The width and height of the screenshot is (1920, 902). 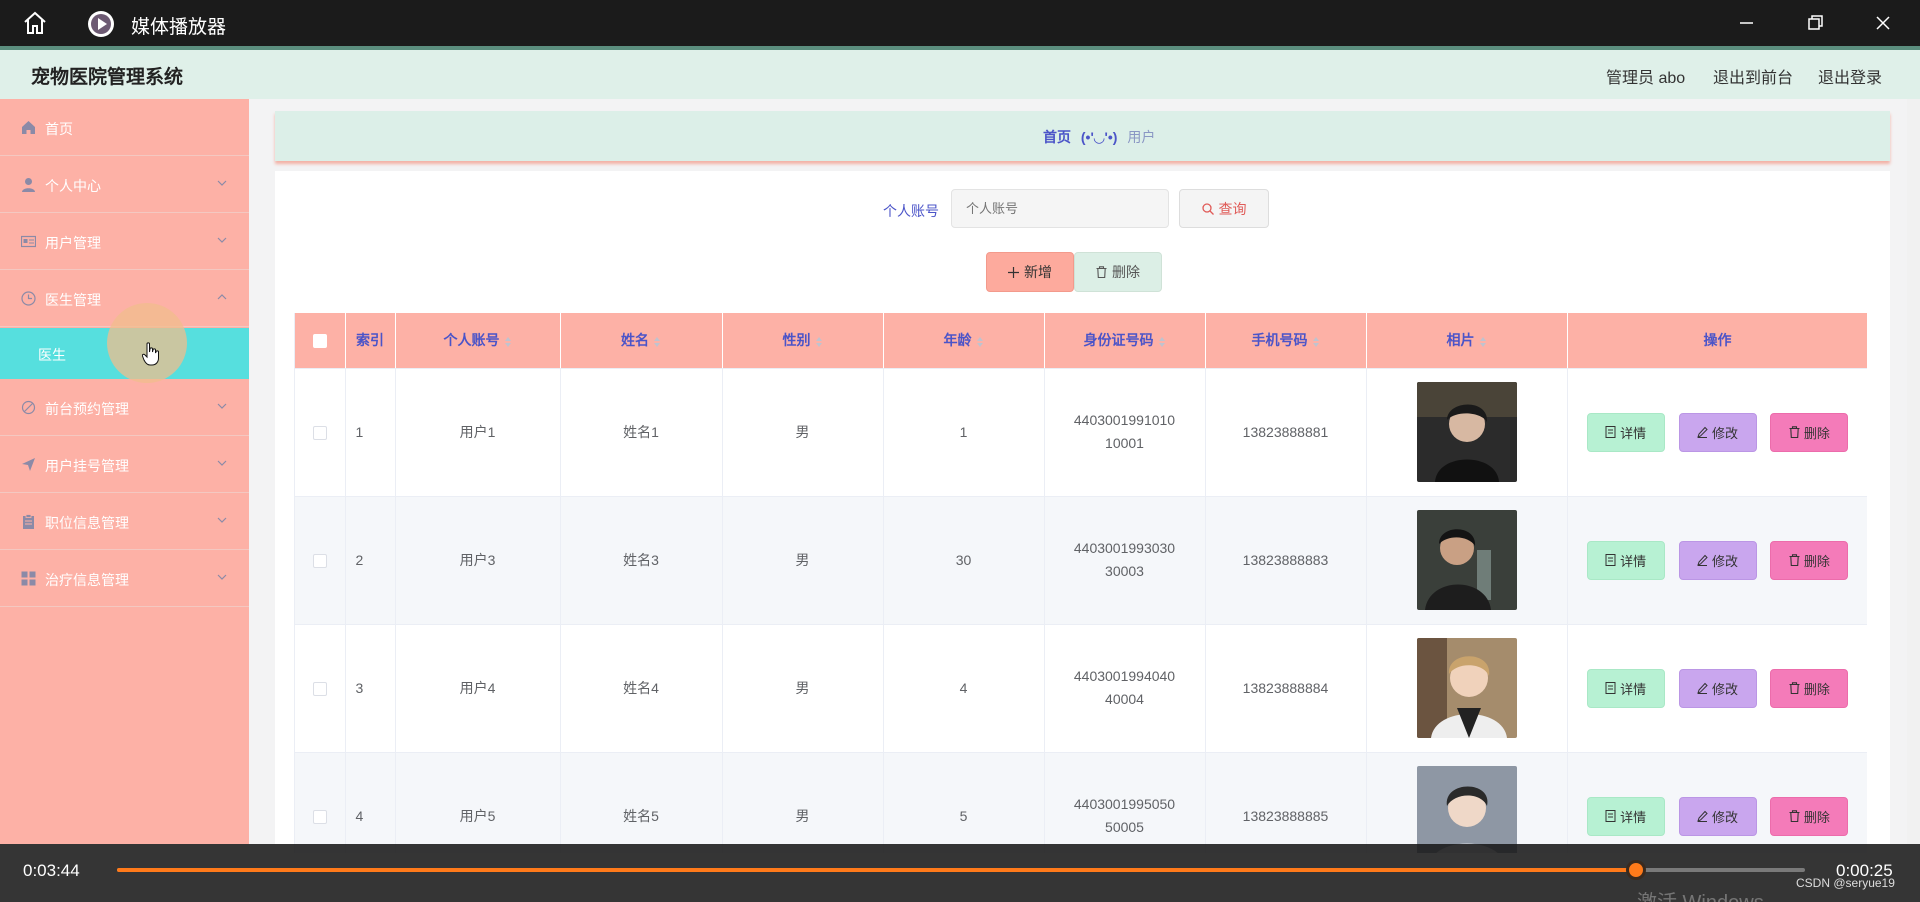 I want to click on send-icon, so click(x=28, y=464).